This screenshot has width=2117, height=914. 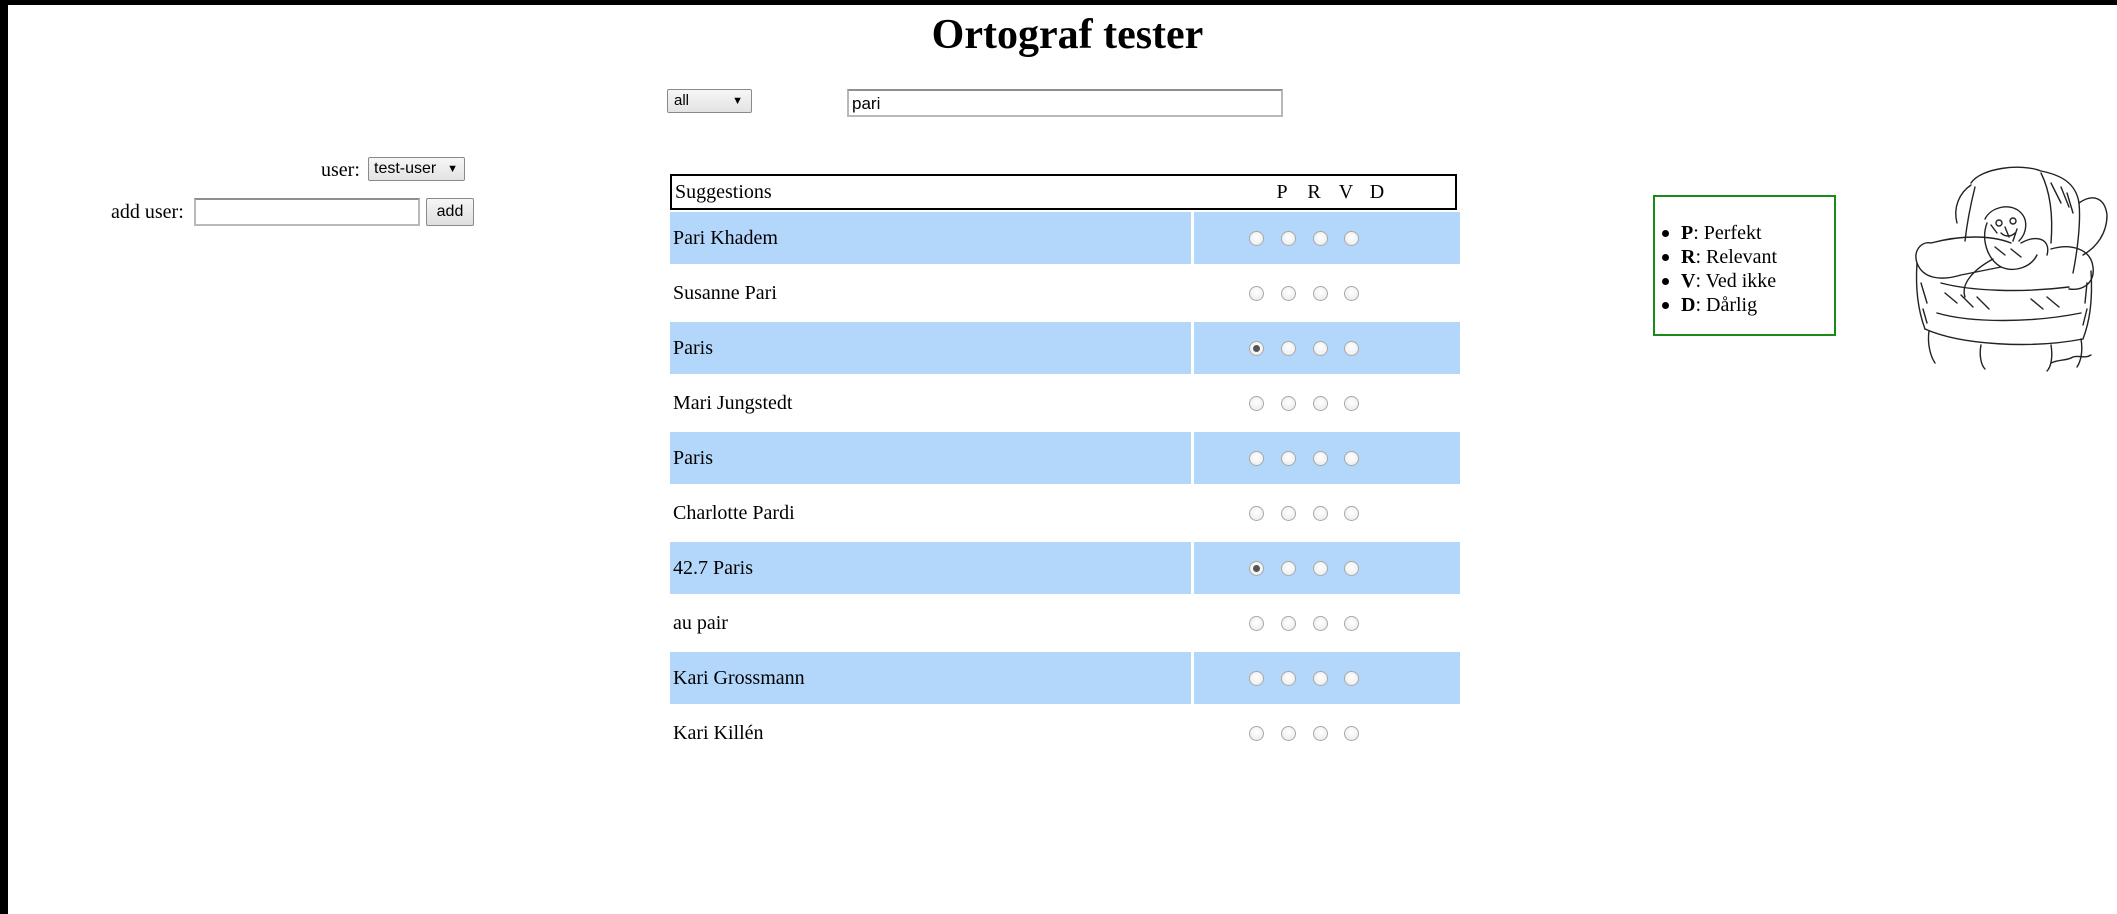 I want to click on legend-text: : Ved ikke, so click(x=1736, y=281).